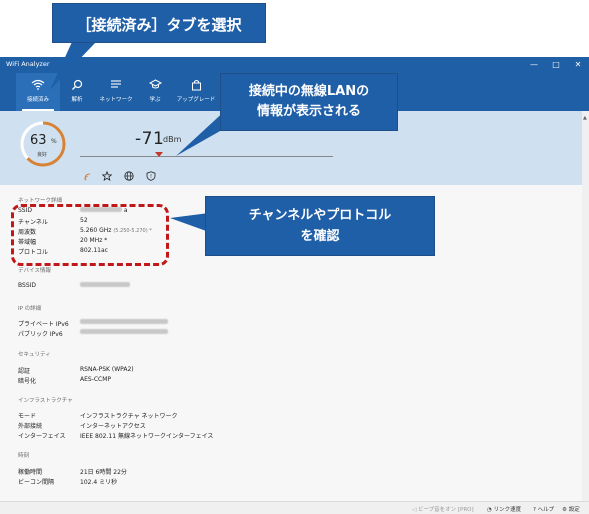 The image size is (589, 514). What do you see at coordinates (42, 436) in the screenshot?
I see `label-interface: インターフェイス` at bounding box center [42, 436].